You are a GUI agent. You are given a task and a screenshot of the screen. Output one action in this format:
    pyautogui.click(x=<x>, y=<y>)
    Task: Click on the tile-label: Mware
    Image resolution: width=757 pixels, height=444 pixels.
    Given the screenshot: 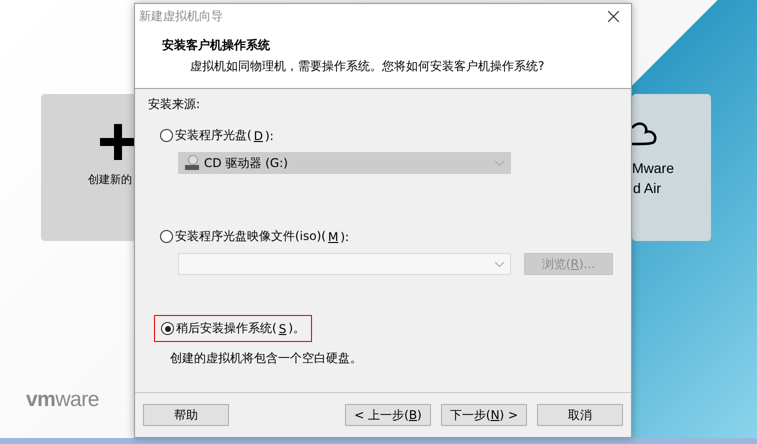 What is the action you would take?
    pyautogui.click(x=653, y=168)
    